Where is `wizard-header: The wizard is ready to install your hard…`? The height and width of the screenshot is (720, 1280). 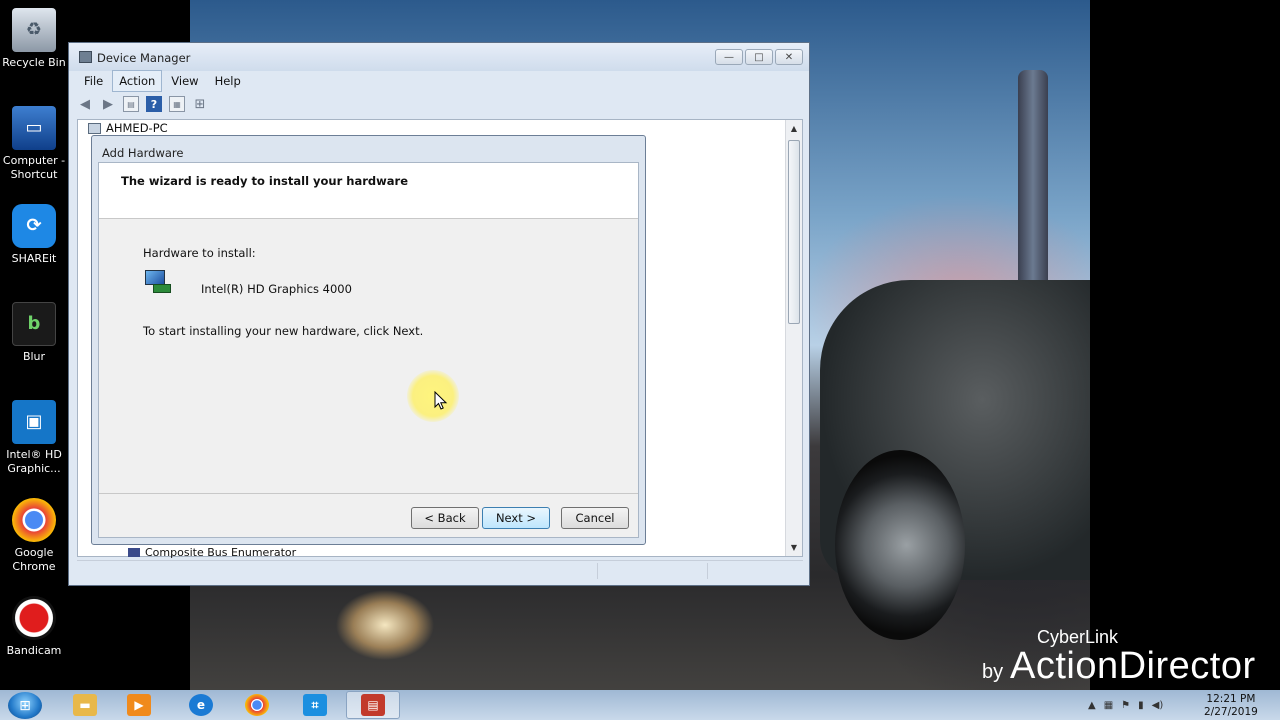
wizard-header: The wizard is ready to install your hard… is located at coordinates (368, 191).